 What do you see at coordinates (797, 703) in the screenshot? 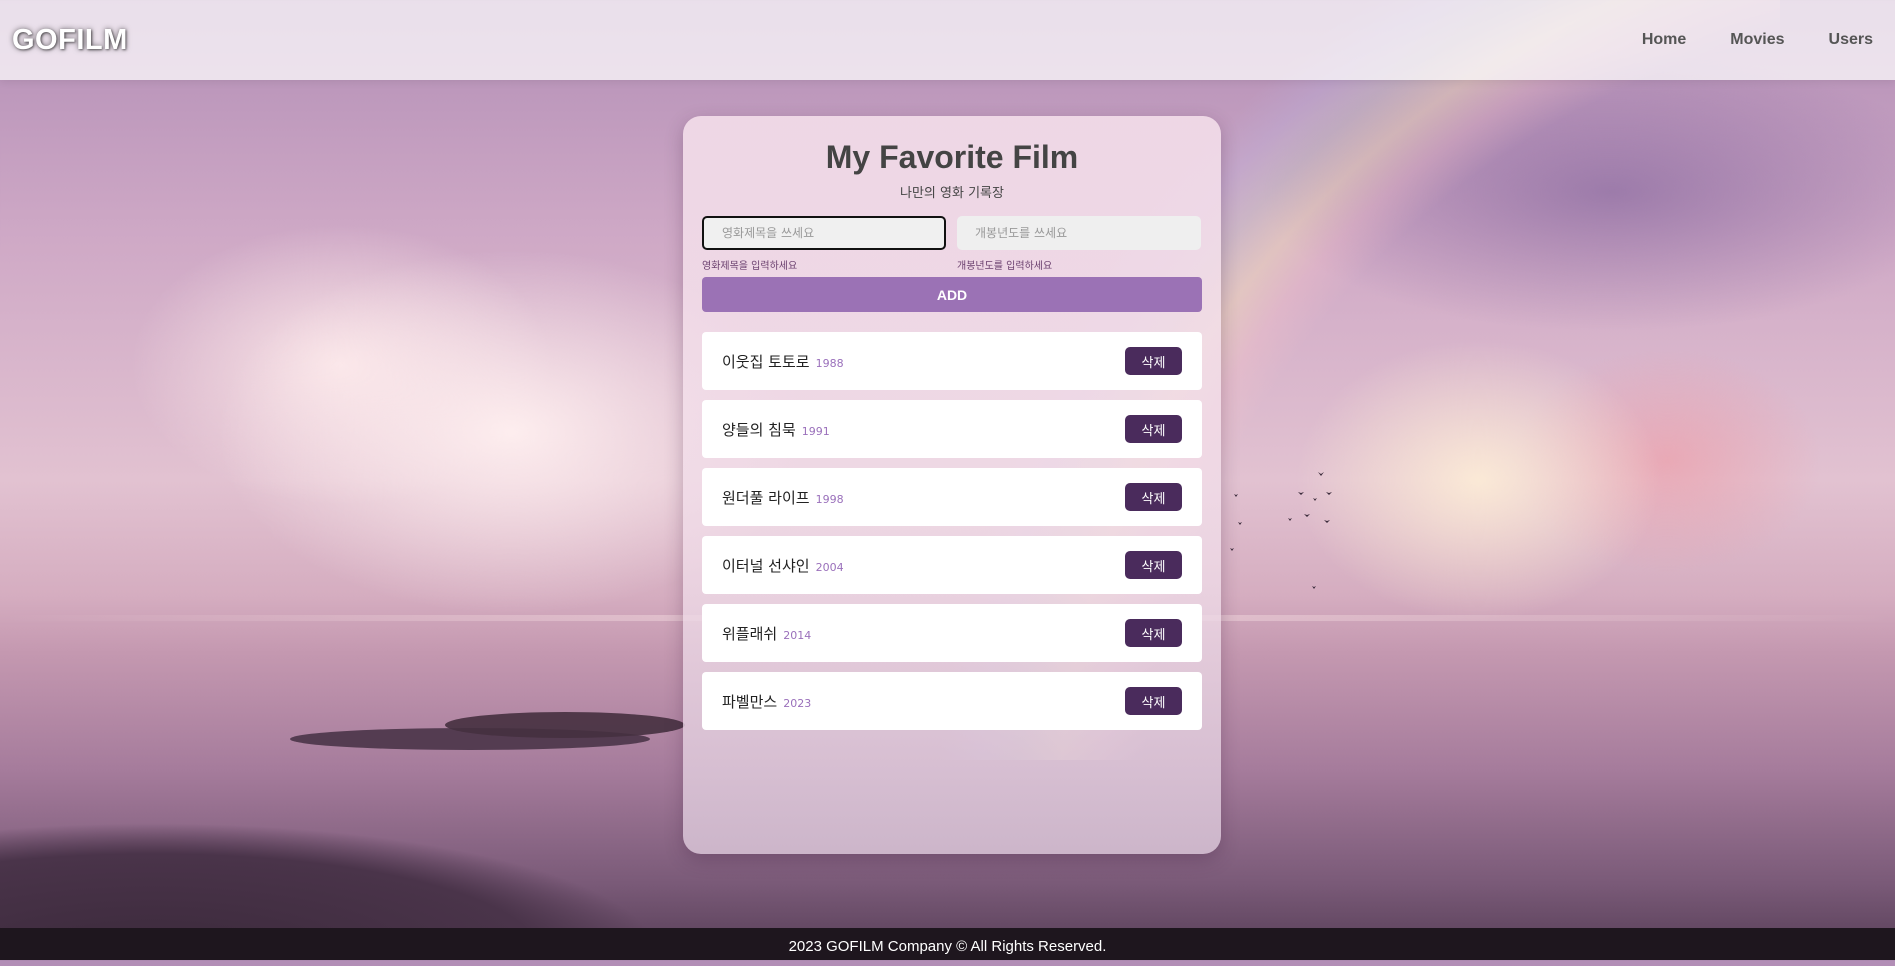
I see `movie-year: 2023` at bounding box center [797, 703].